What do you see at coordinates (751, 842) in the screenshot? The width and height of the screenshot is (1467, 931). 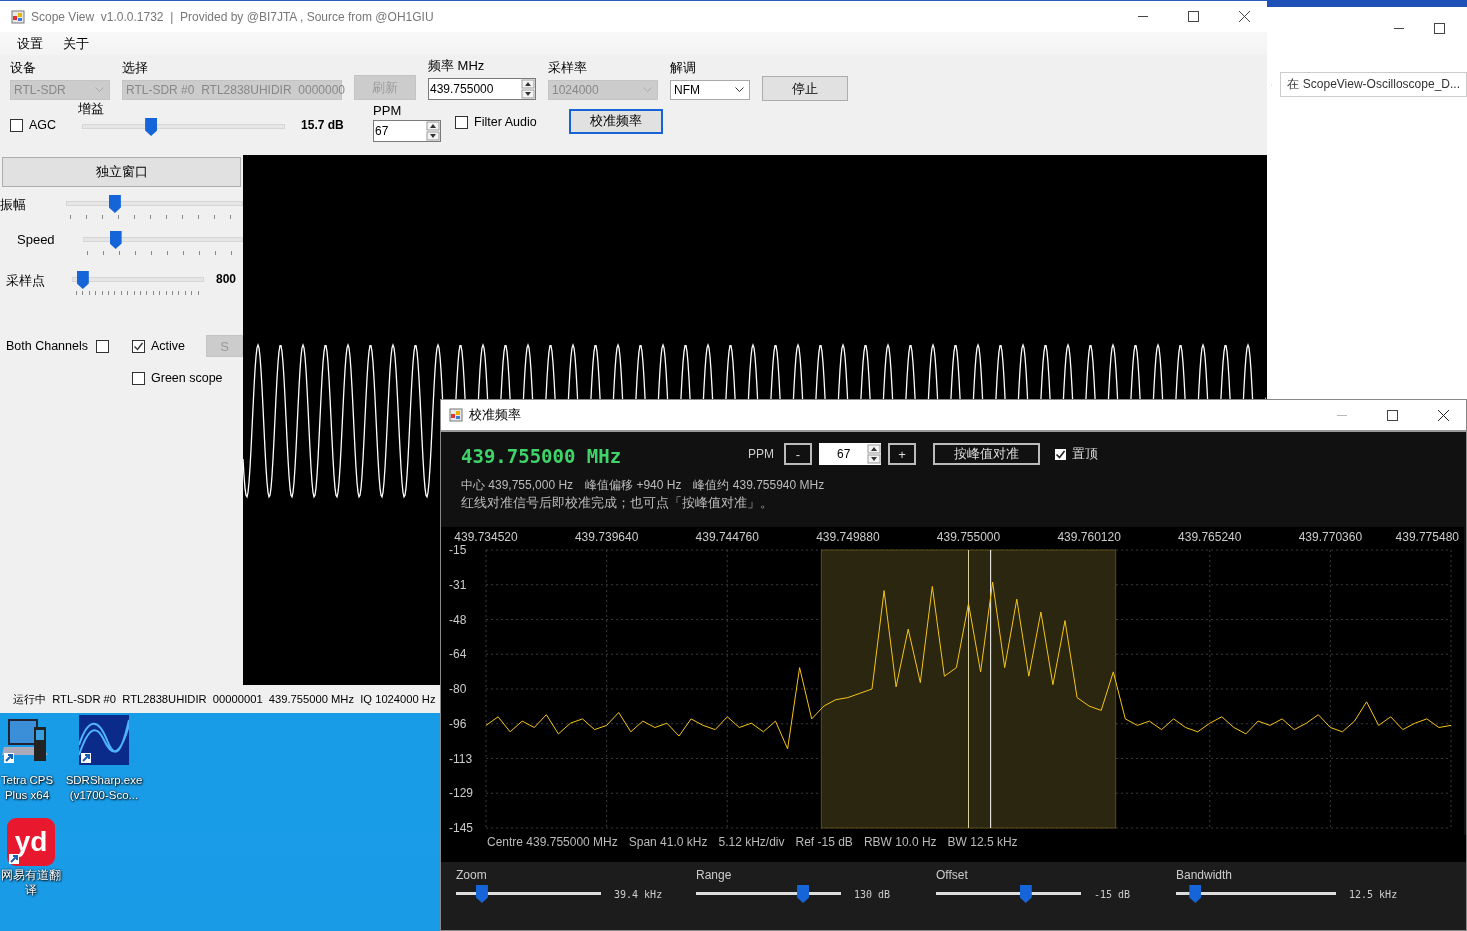 I see `chart-info-text: 5.12 kHz/div` at bounding box center [751, 842].